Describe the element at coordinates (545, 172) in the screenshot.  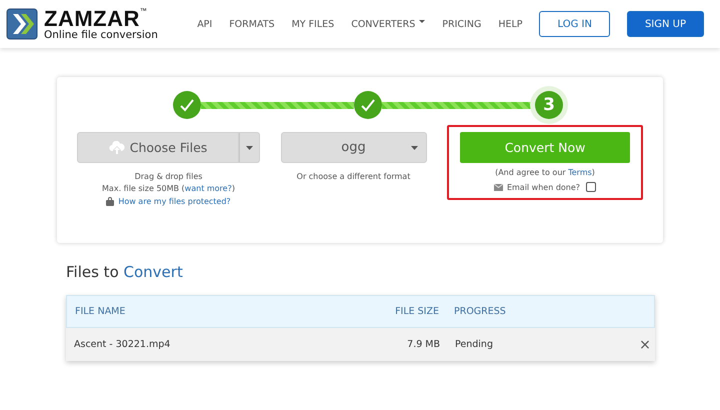
I see `terms-notice: (And agree to our Terms)` at that location.